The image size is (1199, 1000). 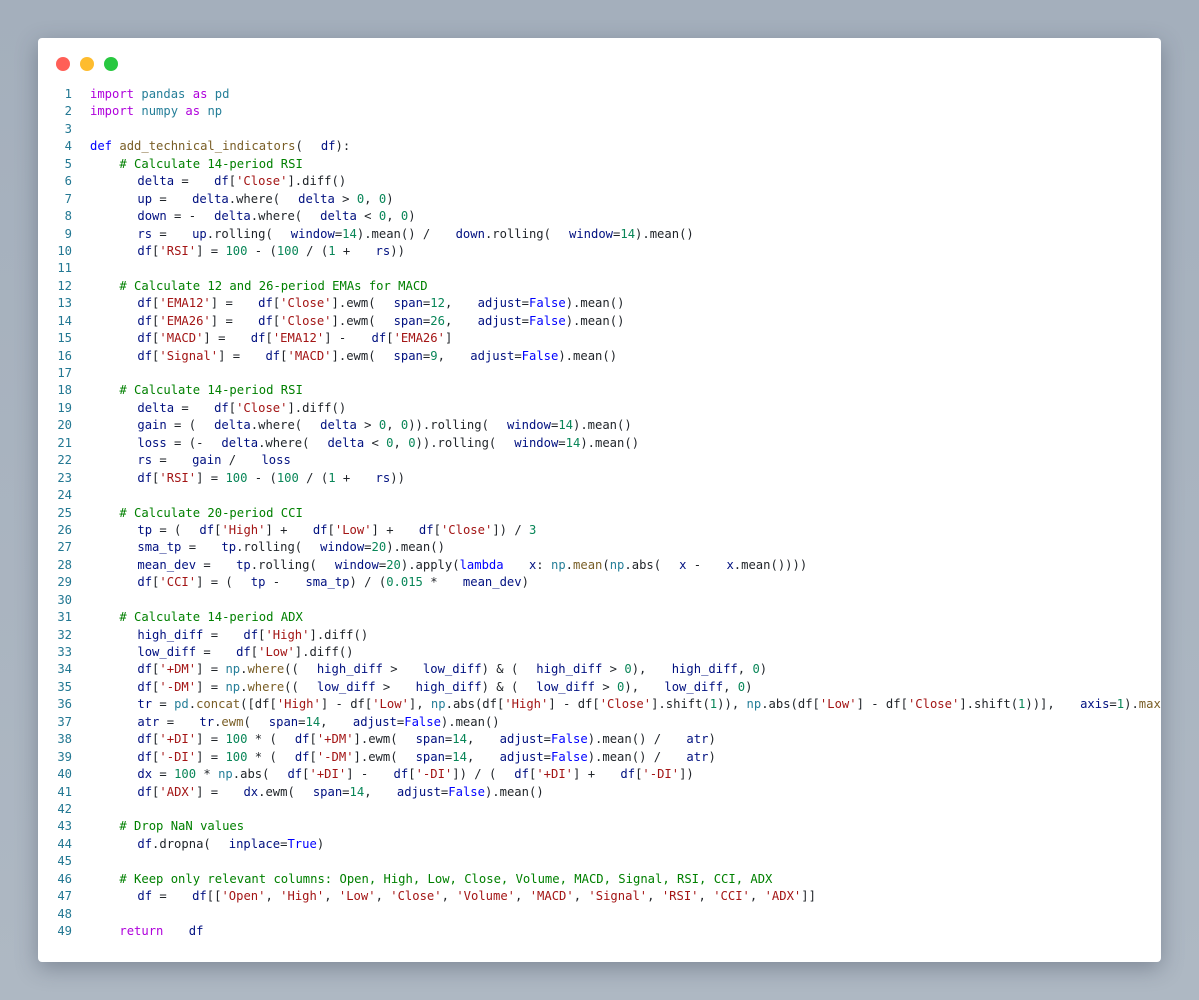 I want to click on code-text: df.dropna(inplace=True), so click(x=198, y=844).